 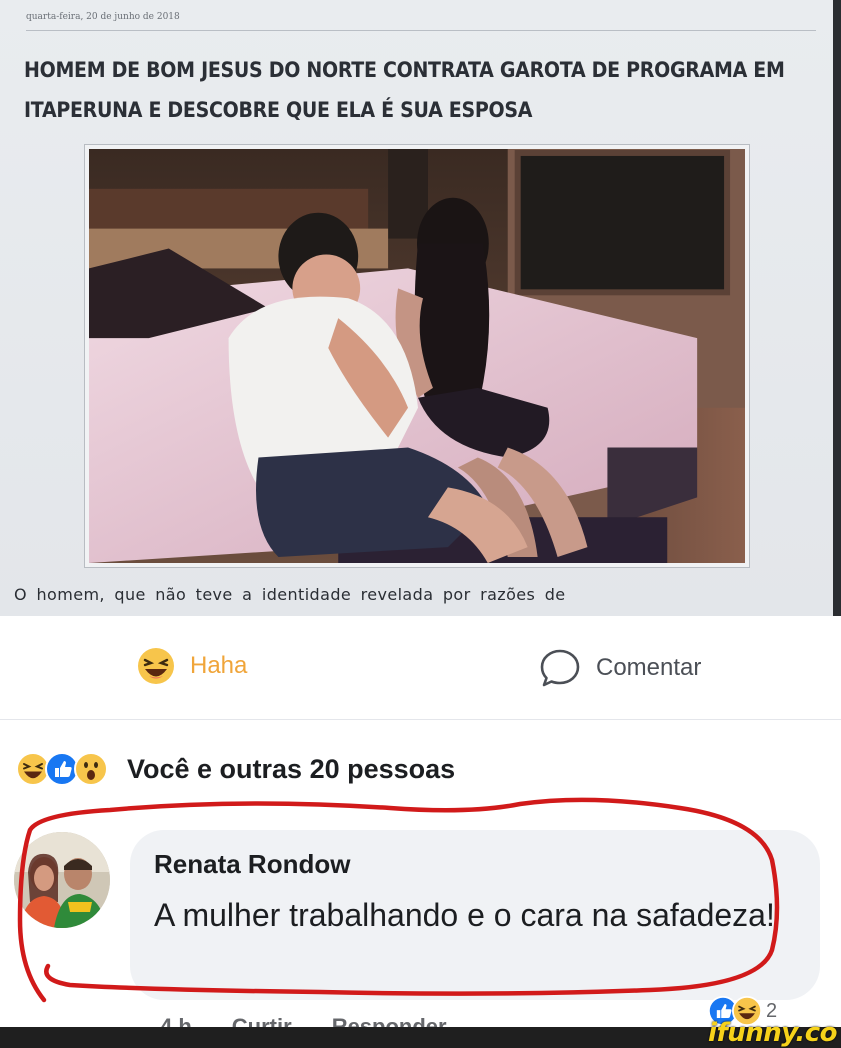 I want to click on avatar-photo, so click(x=62, y=880).